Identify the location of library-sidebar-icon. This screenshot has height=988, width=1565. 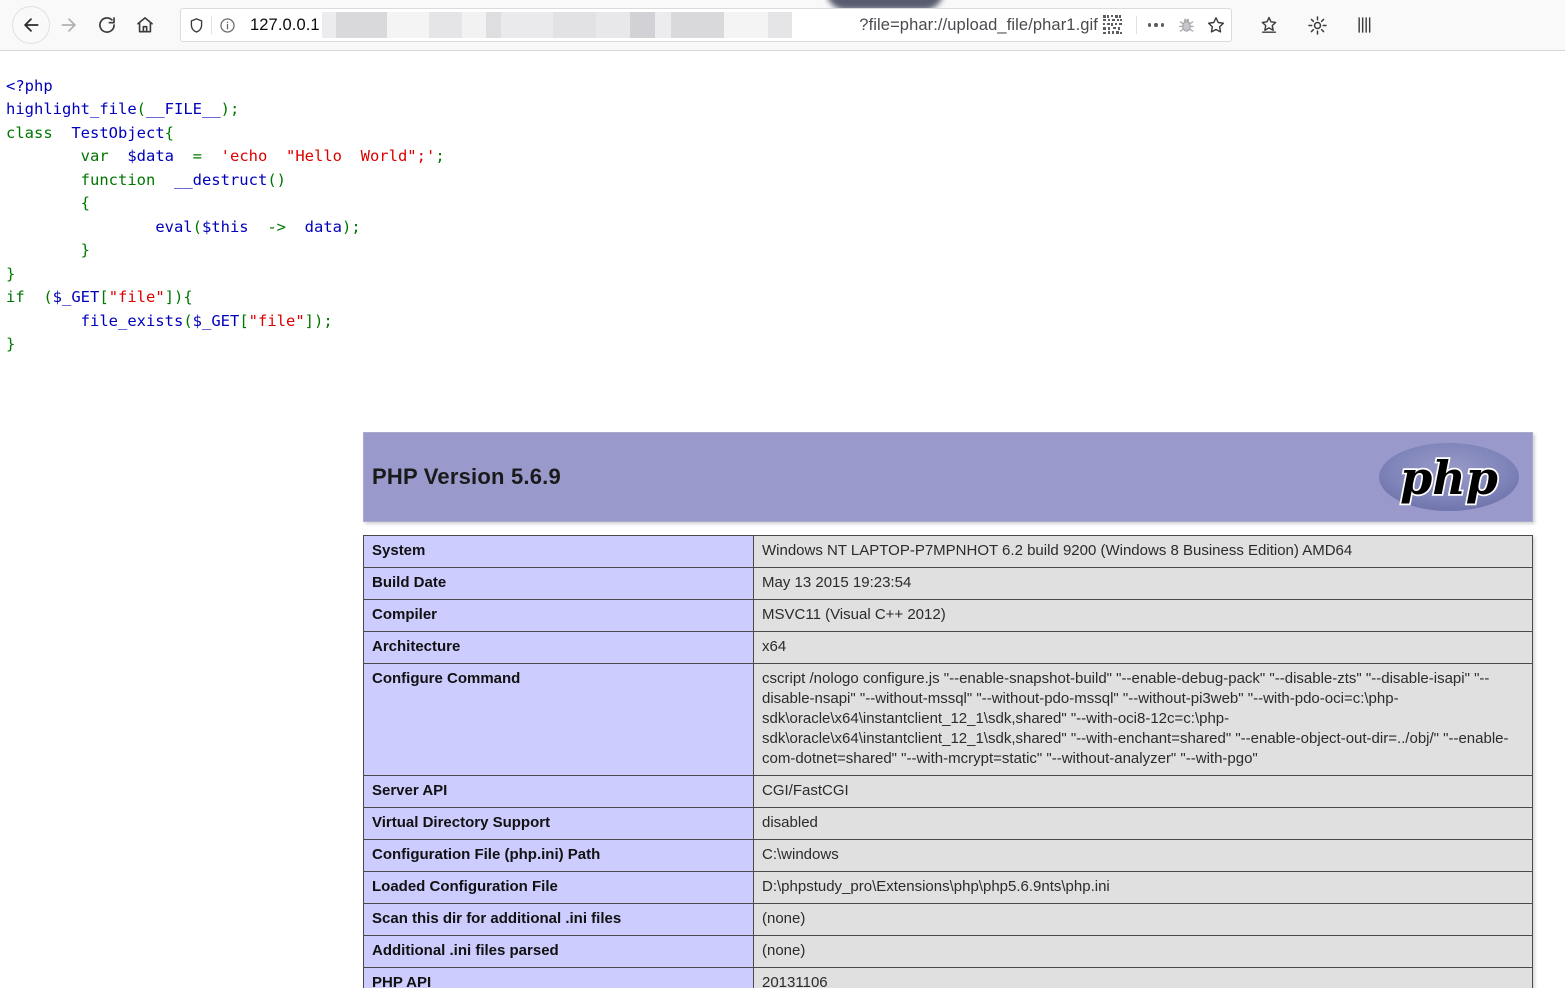
(1365, 25).